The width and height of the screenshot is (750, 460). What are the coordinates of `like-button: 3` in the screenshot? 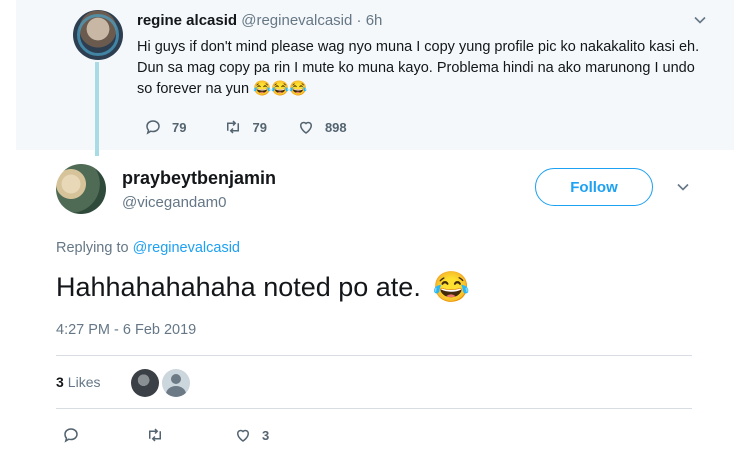 It's located at (251, 435).